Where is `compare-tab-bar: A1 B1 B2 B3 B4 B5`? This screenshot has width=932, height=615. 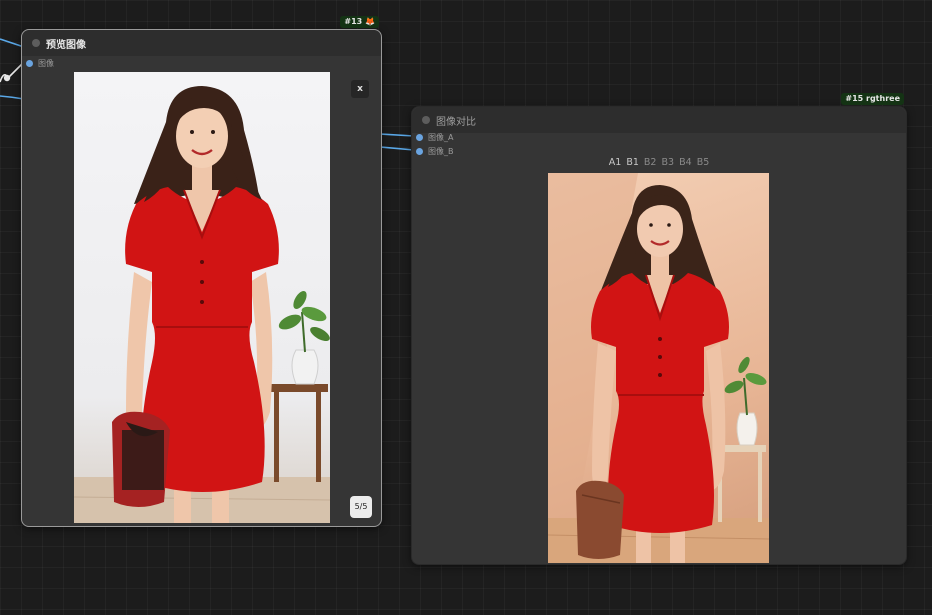 compare-tab-bar: A1 B1 B2 B3 B4 B5 is located at coordinates (659, 162).